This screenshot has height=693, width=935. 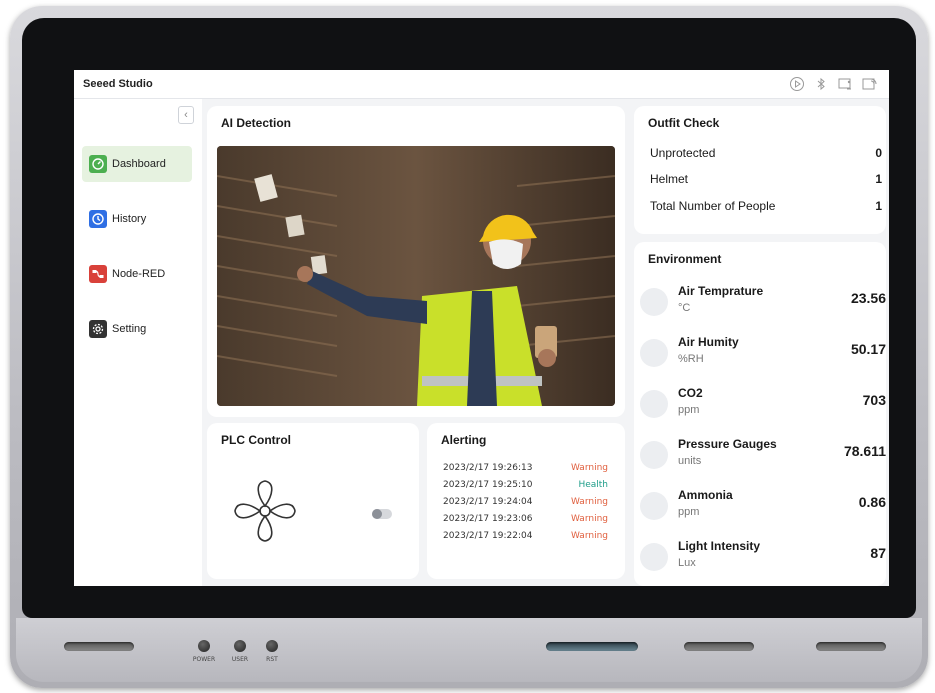 I want to click on env-row-air-humidity: Air Humity %RH 50.17, so click(x=761, y=352).